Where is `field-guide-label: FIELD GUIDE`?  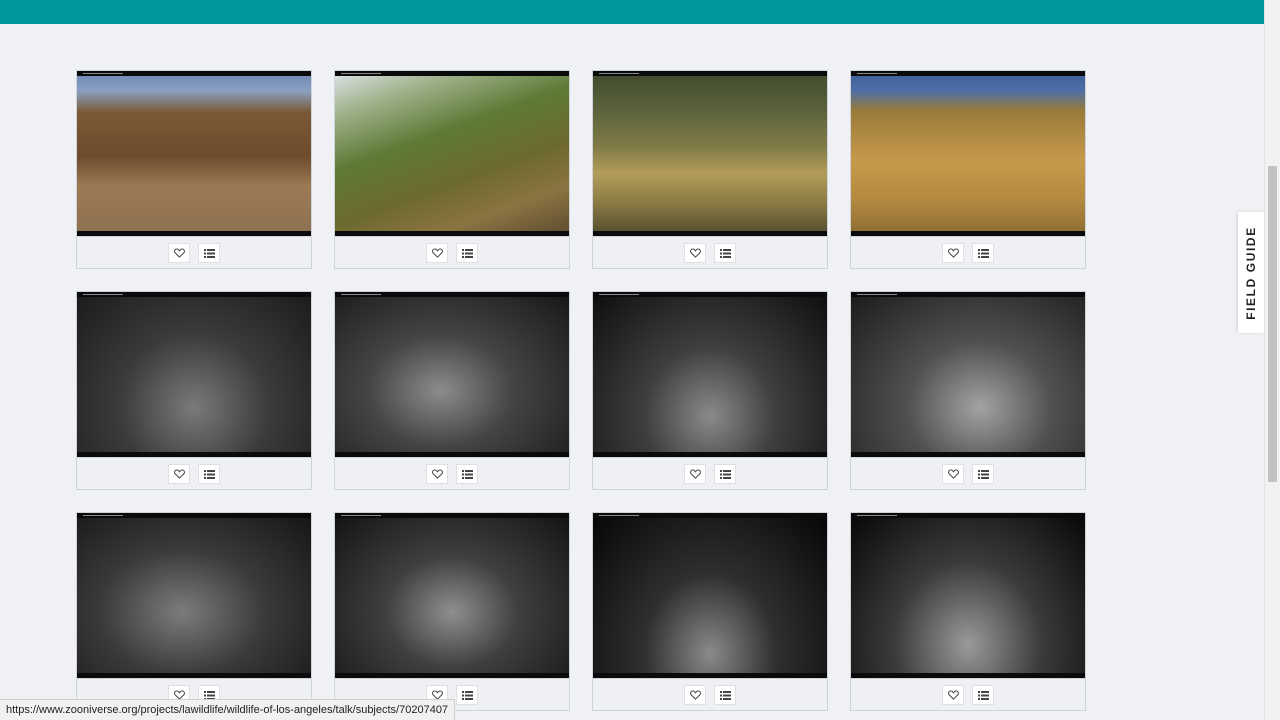 field-guide-label: FIELD GUIDE is located at coordinates (1251, 272).